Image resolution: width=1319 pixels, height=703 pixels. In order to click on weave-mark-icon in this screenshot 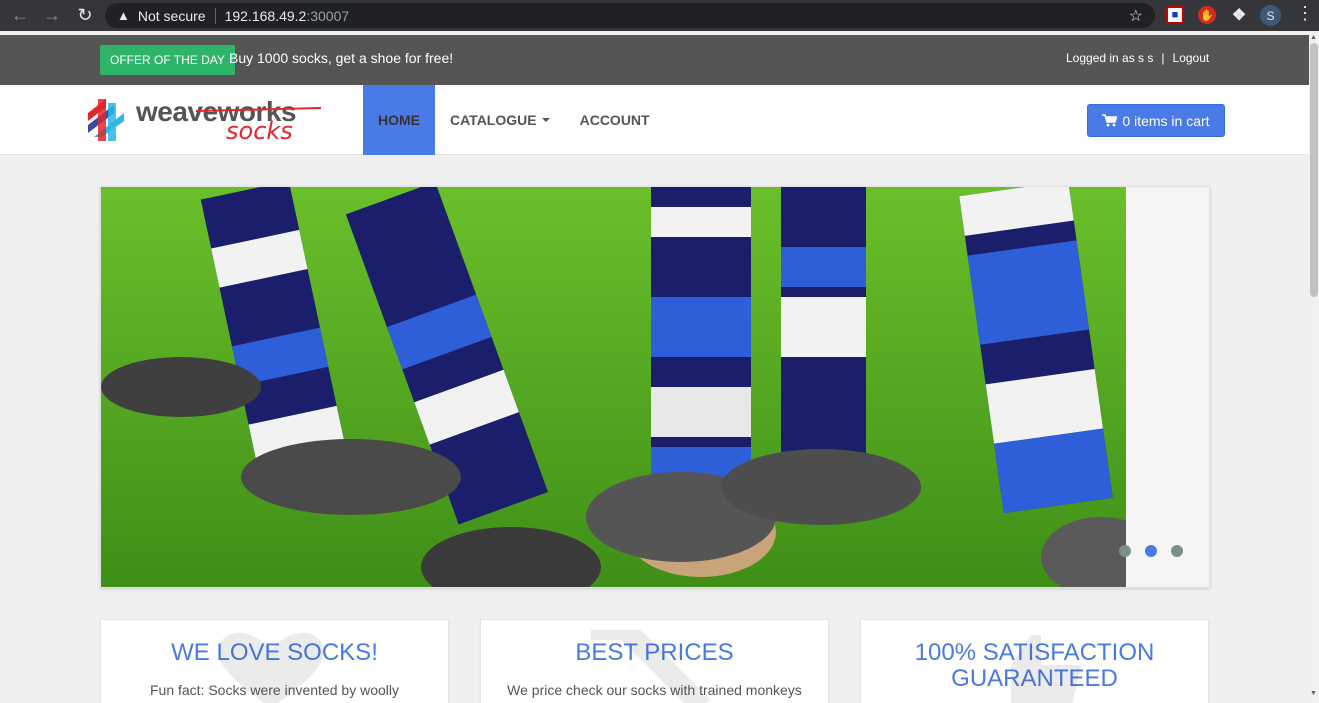, I will do `click(106, 120)`.